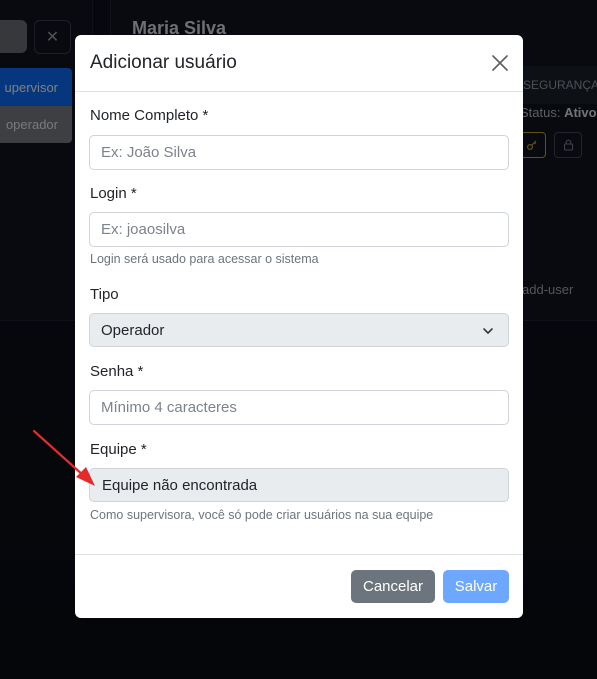 This screenshot has width=597, height=679. What do you see at coordinates (299, 229) in the screenshot?
I see `login-input` at bounding box center [299, 229].